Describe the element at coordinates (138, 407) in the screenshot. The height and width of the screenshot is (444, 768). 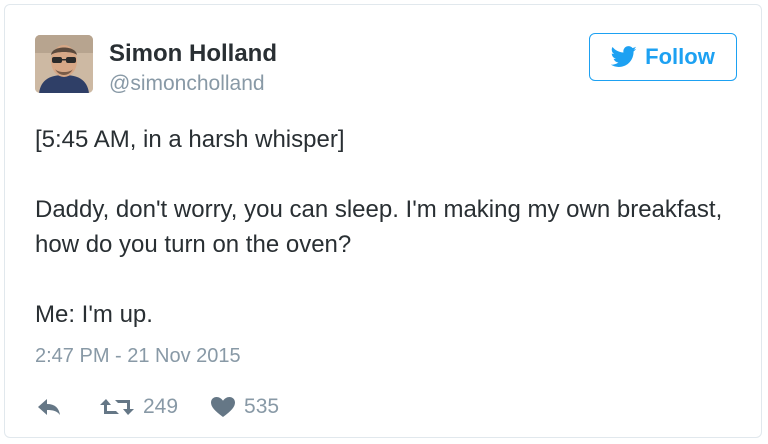
I see `retweet-button: 249` at that location.